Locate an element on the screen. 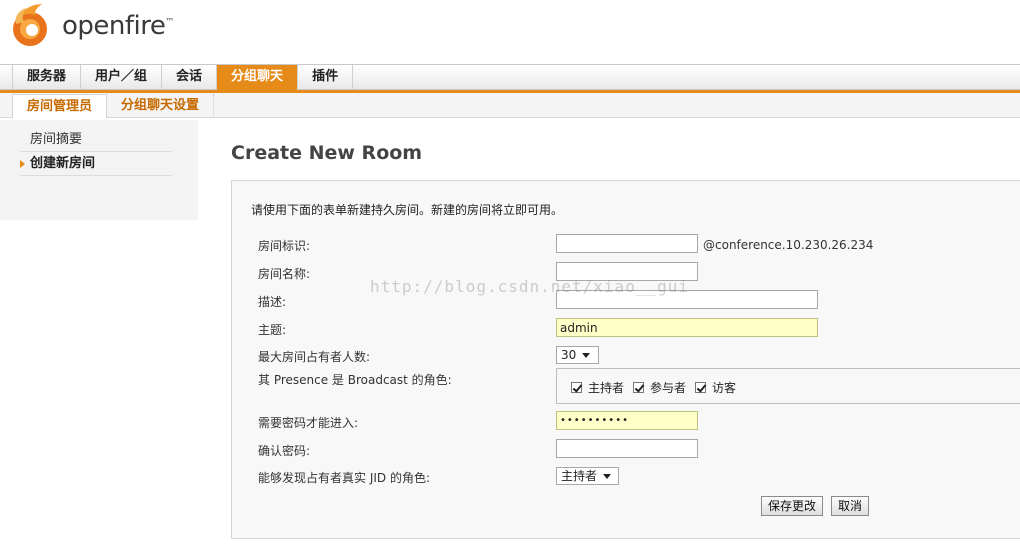 Image resolution: width=1020 pixels, height=551 pixels. tab-users-groups: 用户／组 is located at coordinates (122, 77).